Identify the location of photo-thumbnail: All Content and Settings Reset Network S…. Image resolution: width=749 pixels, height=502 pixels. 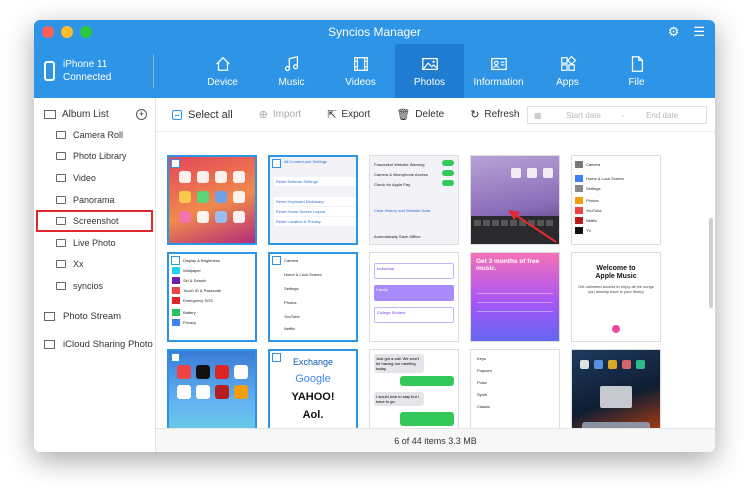
(313, 200).